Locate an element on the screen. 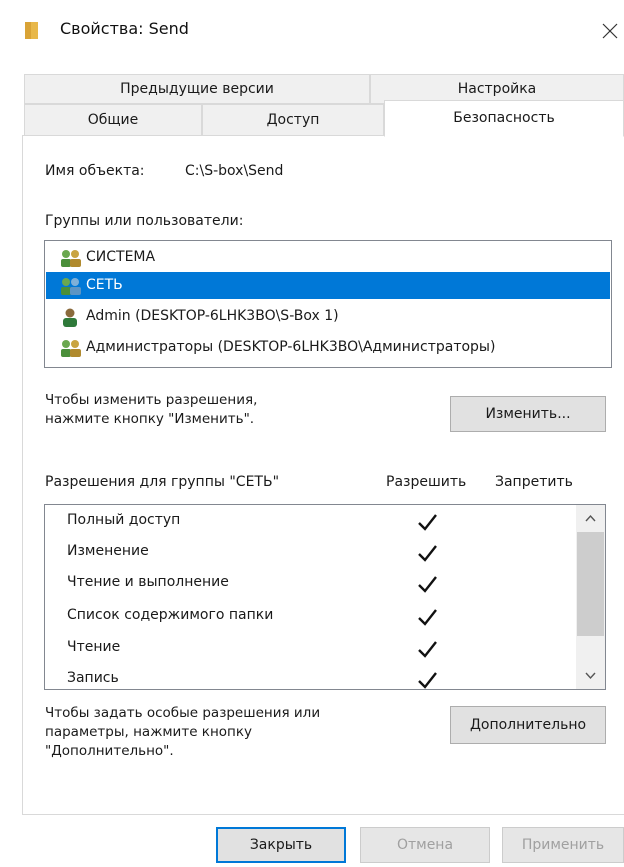 This screenshot has width=624, height=867. chevron-down-icon is located at coordinates (590, 676).